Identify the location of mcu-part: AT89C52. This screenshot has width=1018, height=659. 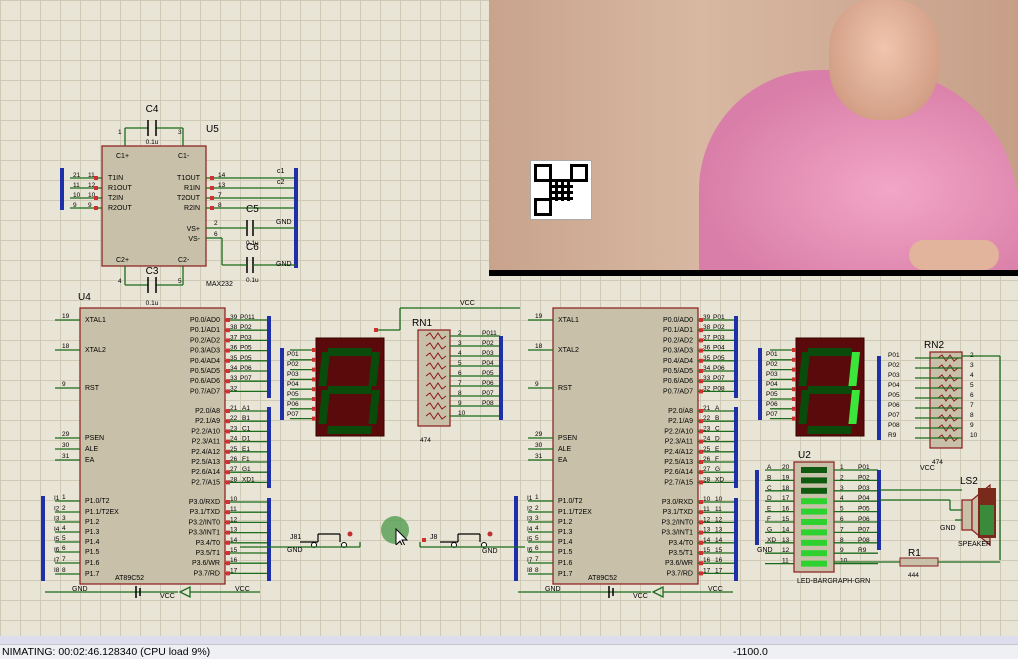
(602, 578).